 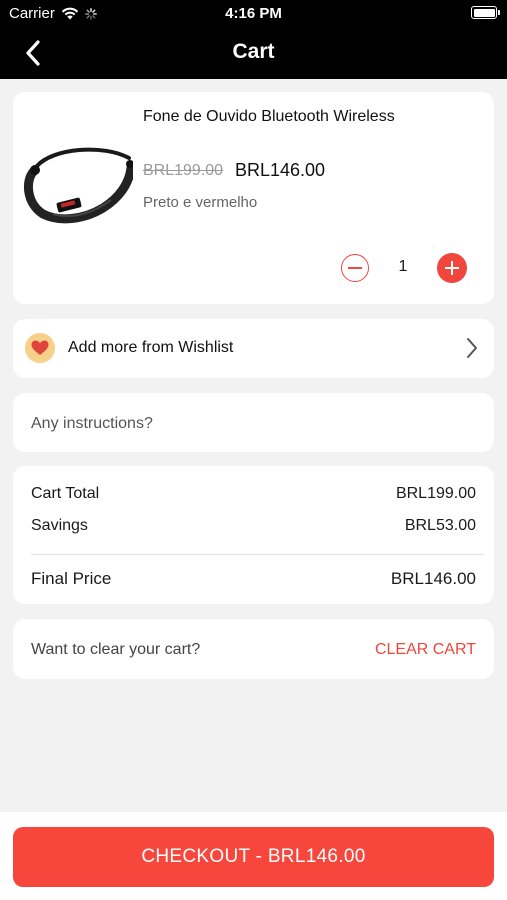 I want to click on product-variant: Preto e vermelho, so click(x=200, y=202).